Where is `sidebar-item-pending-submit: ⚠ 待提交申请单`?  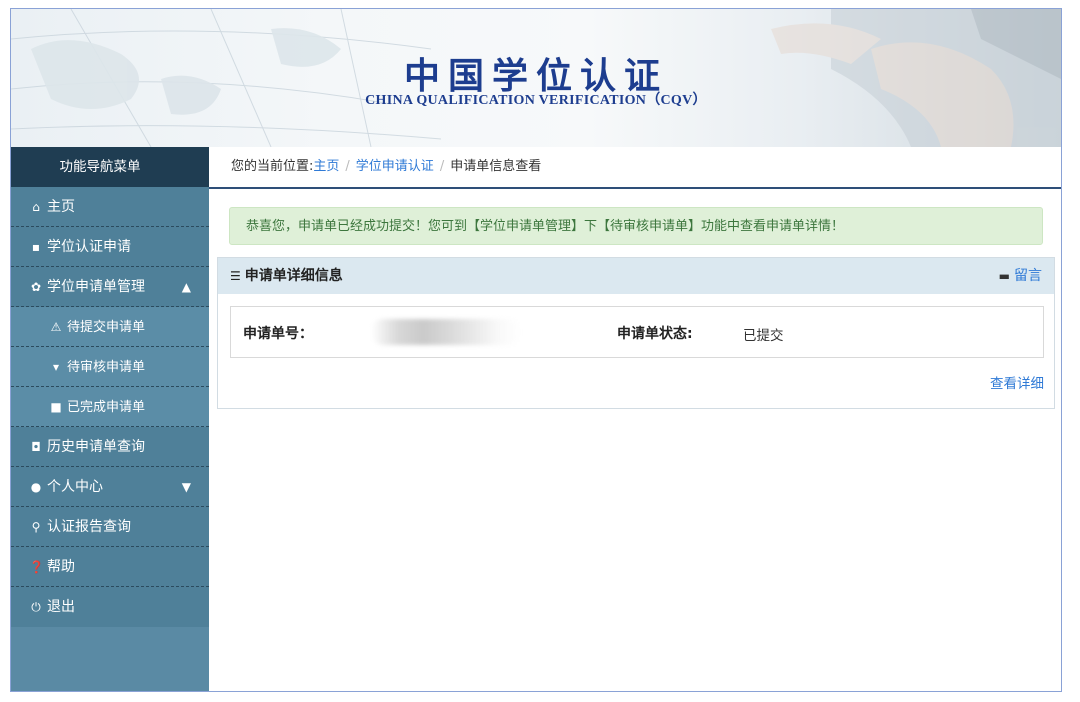 sidebar-item-pending-submit: ⚠ 待提交申请单 is located at coordinates (110, 327).